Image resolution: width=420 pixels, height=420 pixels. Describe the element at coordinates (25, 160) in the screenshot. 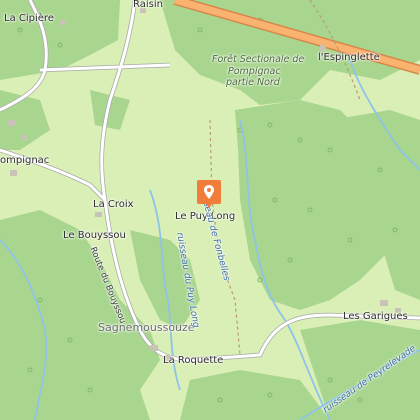

I see `place-label-pompignac: ompignac` at that location.